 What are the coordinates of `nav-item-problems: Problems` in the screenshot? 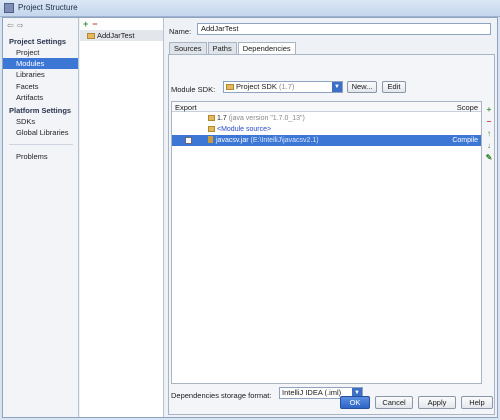 It's located at (40, 156).